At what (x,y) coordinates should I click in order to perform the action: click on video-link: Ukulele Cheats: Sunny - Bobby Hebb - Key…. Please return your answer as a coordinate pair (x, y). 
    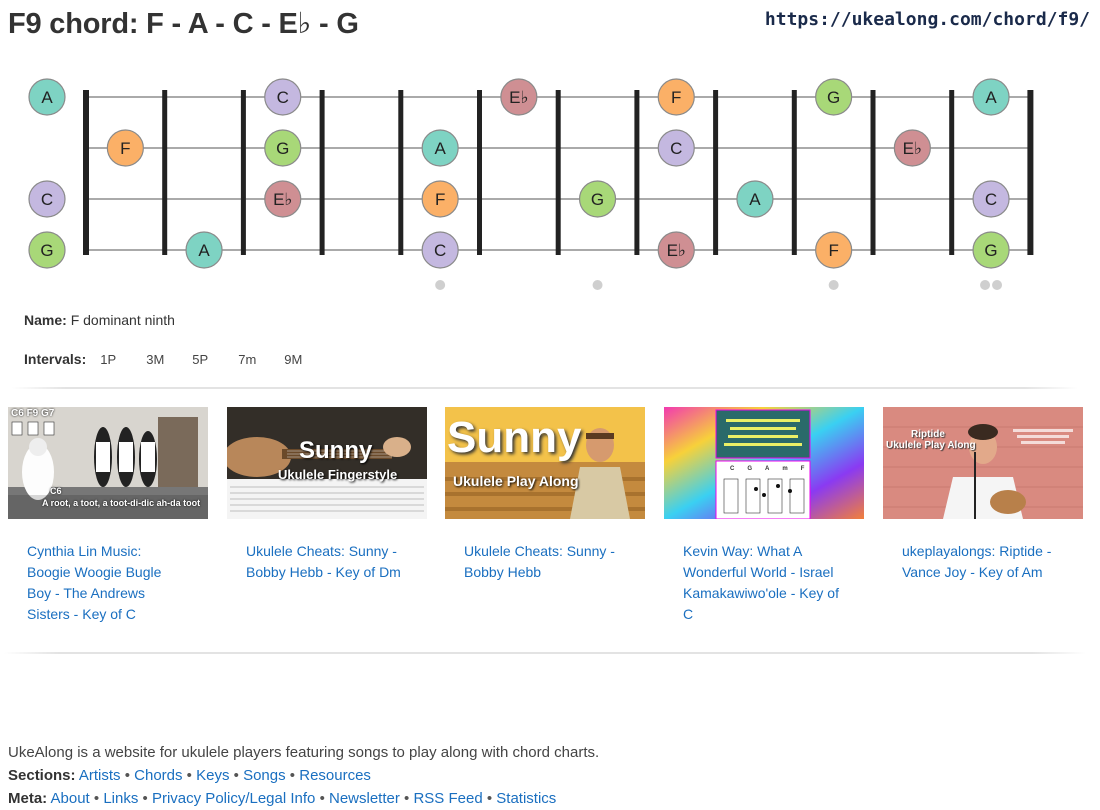
    Looking at the image, I should click on (326, 562).